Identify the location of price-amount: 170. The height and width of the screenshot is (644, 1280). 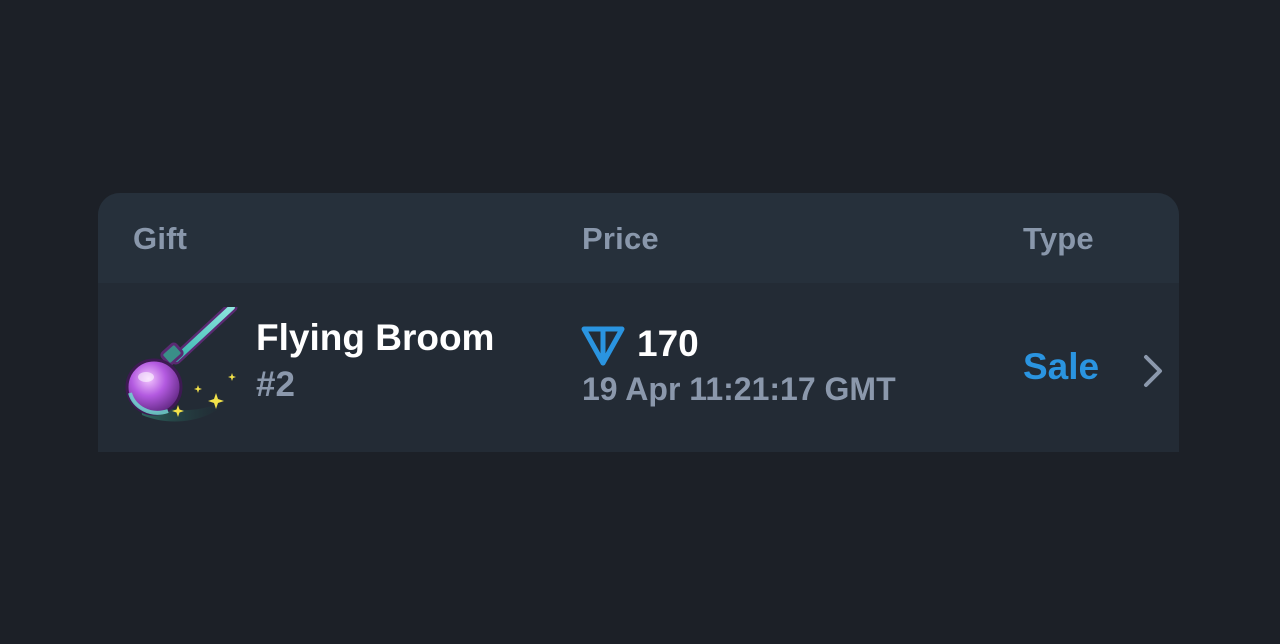
(668, 343).